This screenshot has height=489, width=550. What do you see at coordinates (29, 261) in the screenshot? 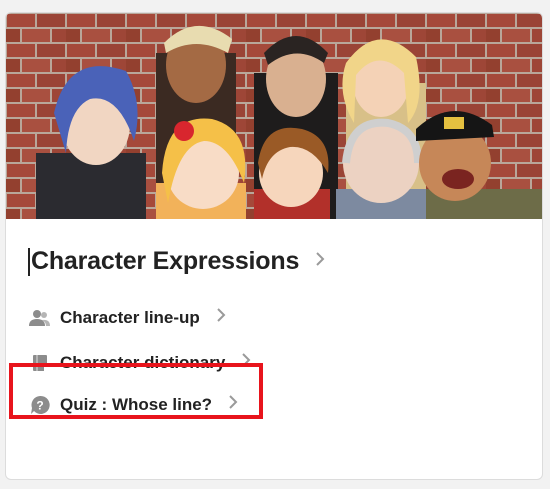
I see `text-cursor` at bounding box center [29, 261].